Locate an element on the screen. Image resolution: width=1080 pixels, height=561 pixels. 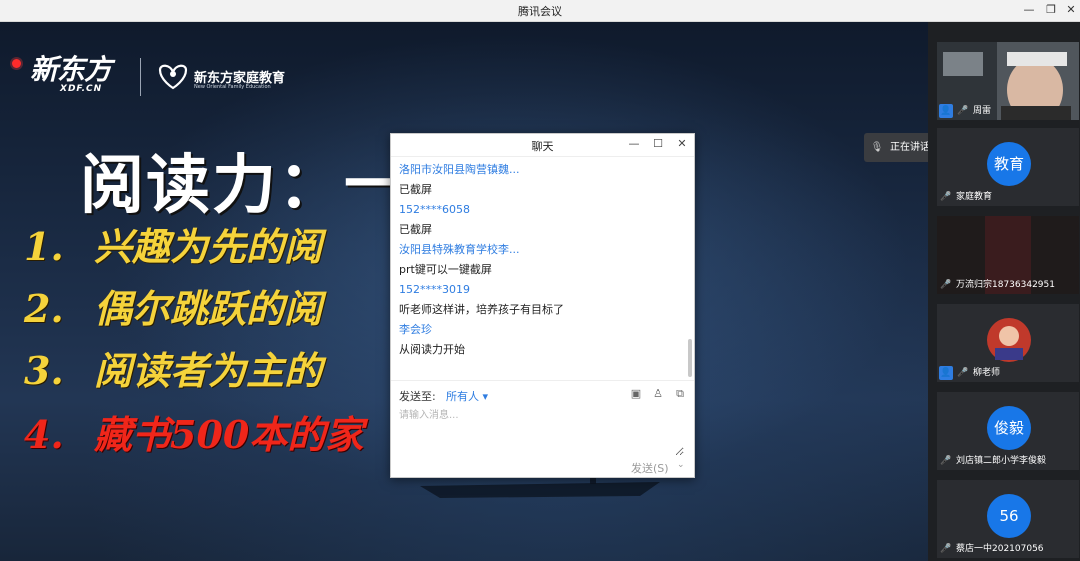
family-education-logo-icon is located at coordinates (173, 77).